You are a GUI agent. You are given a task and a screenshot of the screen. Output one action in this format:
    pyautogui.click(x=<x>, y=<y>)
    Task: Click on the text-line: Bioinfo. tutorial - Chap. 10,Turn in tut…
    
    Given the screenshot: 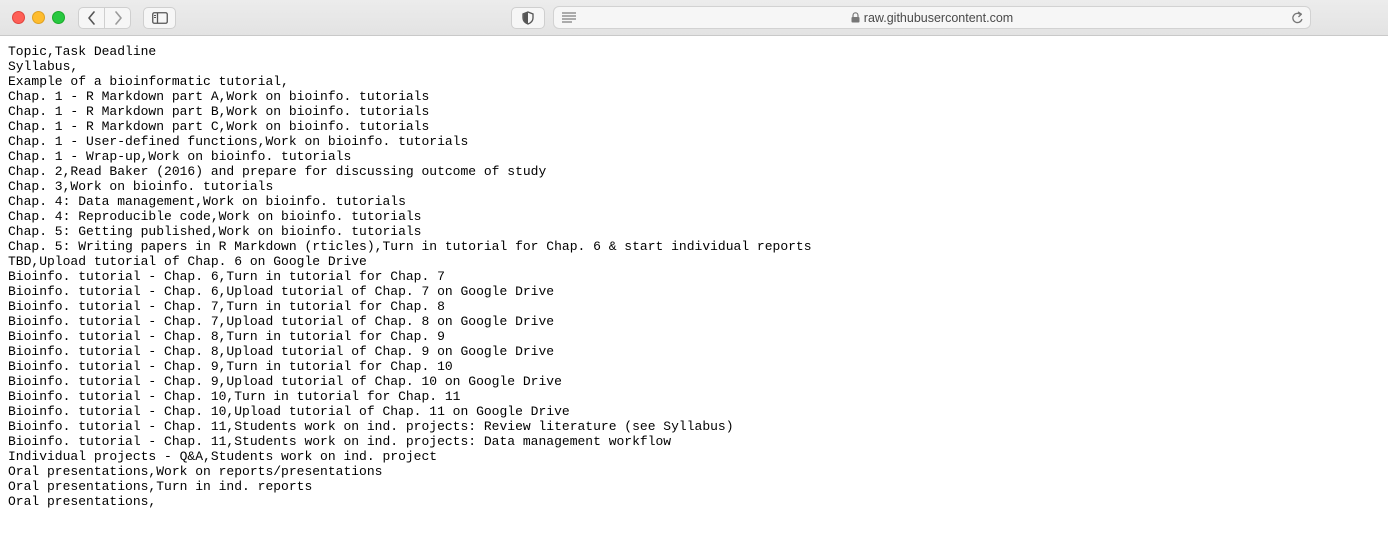 What is the action you would take?
    pyautogui.click(x=234, y=396)
    